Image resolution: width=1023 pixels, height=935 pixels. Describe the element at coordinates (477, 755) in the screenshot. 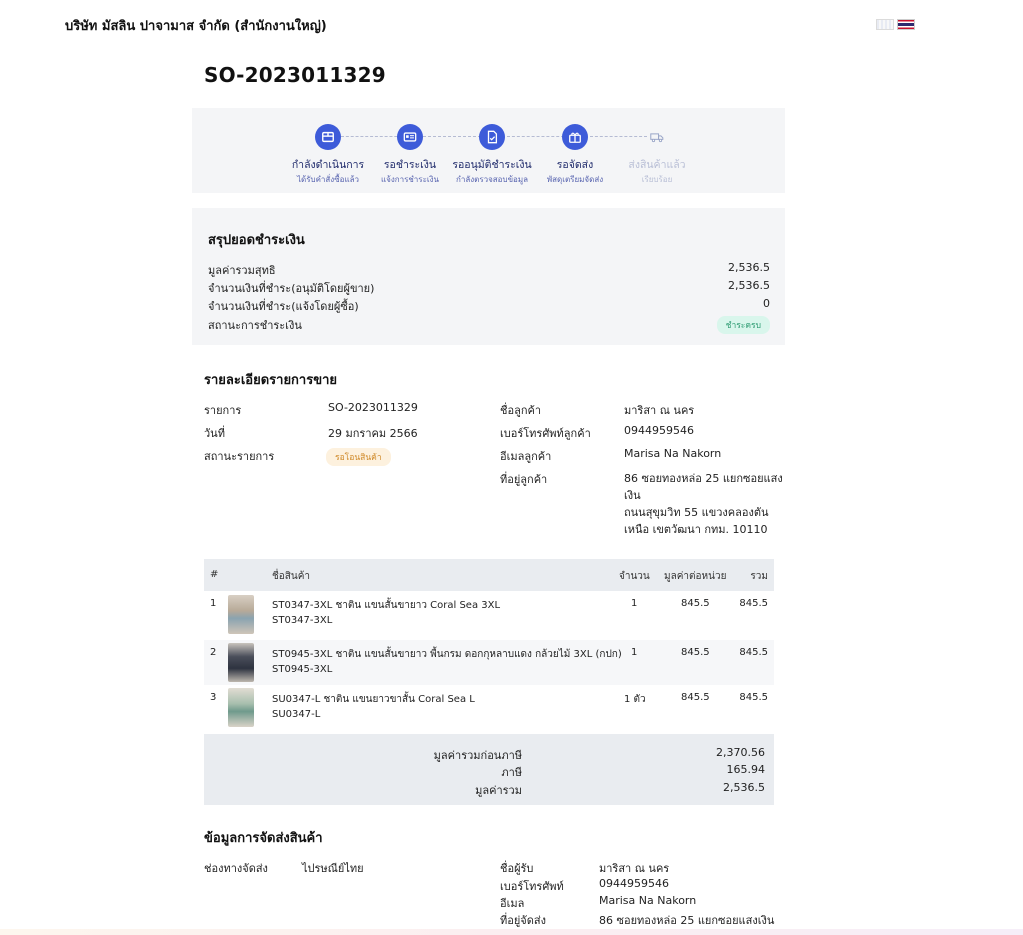

I see `totals-label: มูลค่ารวมก่อนภาษี` at that location.